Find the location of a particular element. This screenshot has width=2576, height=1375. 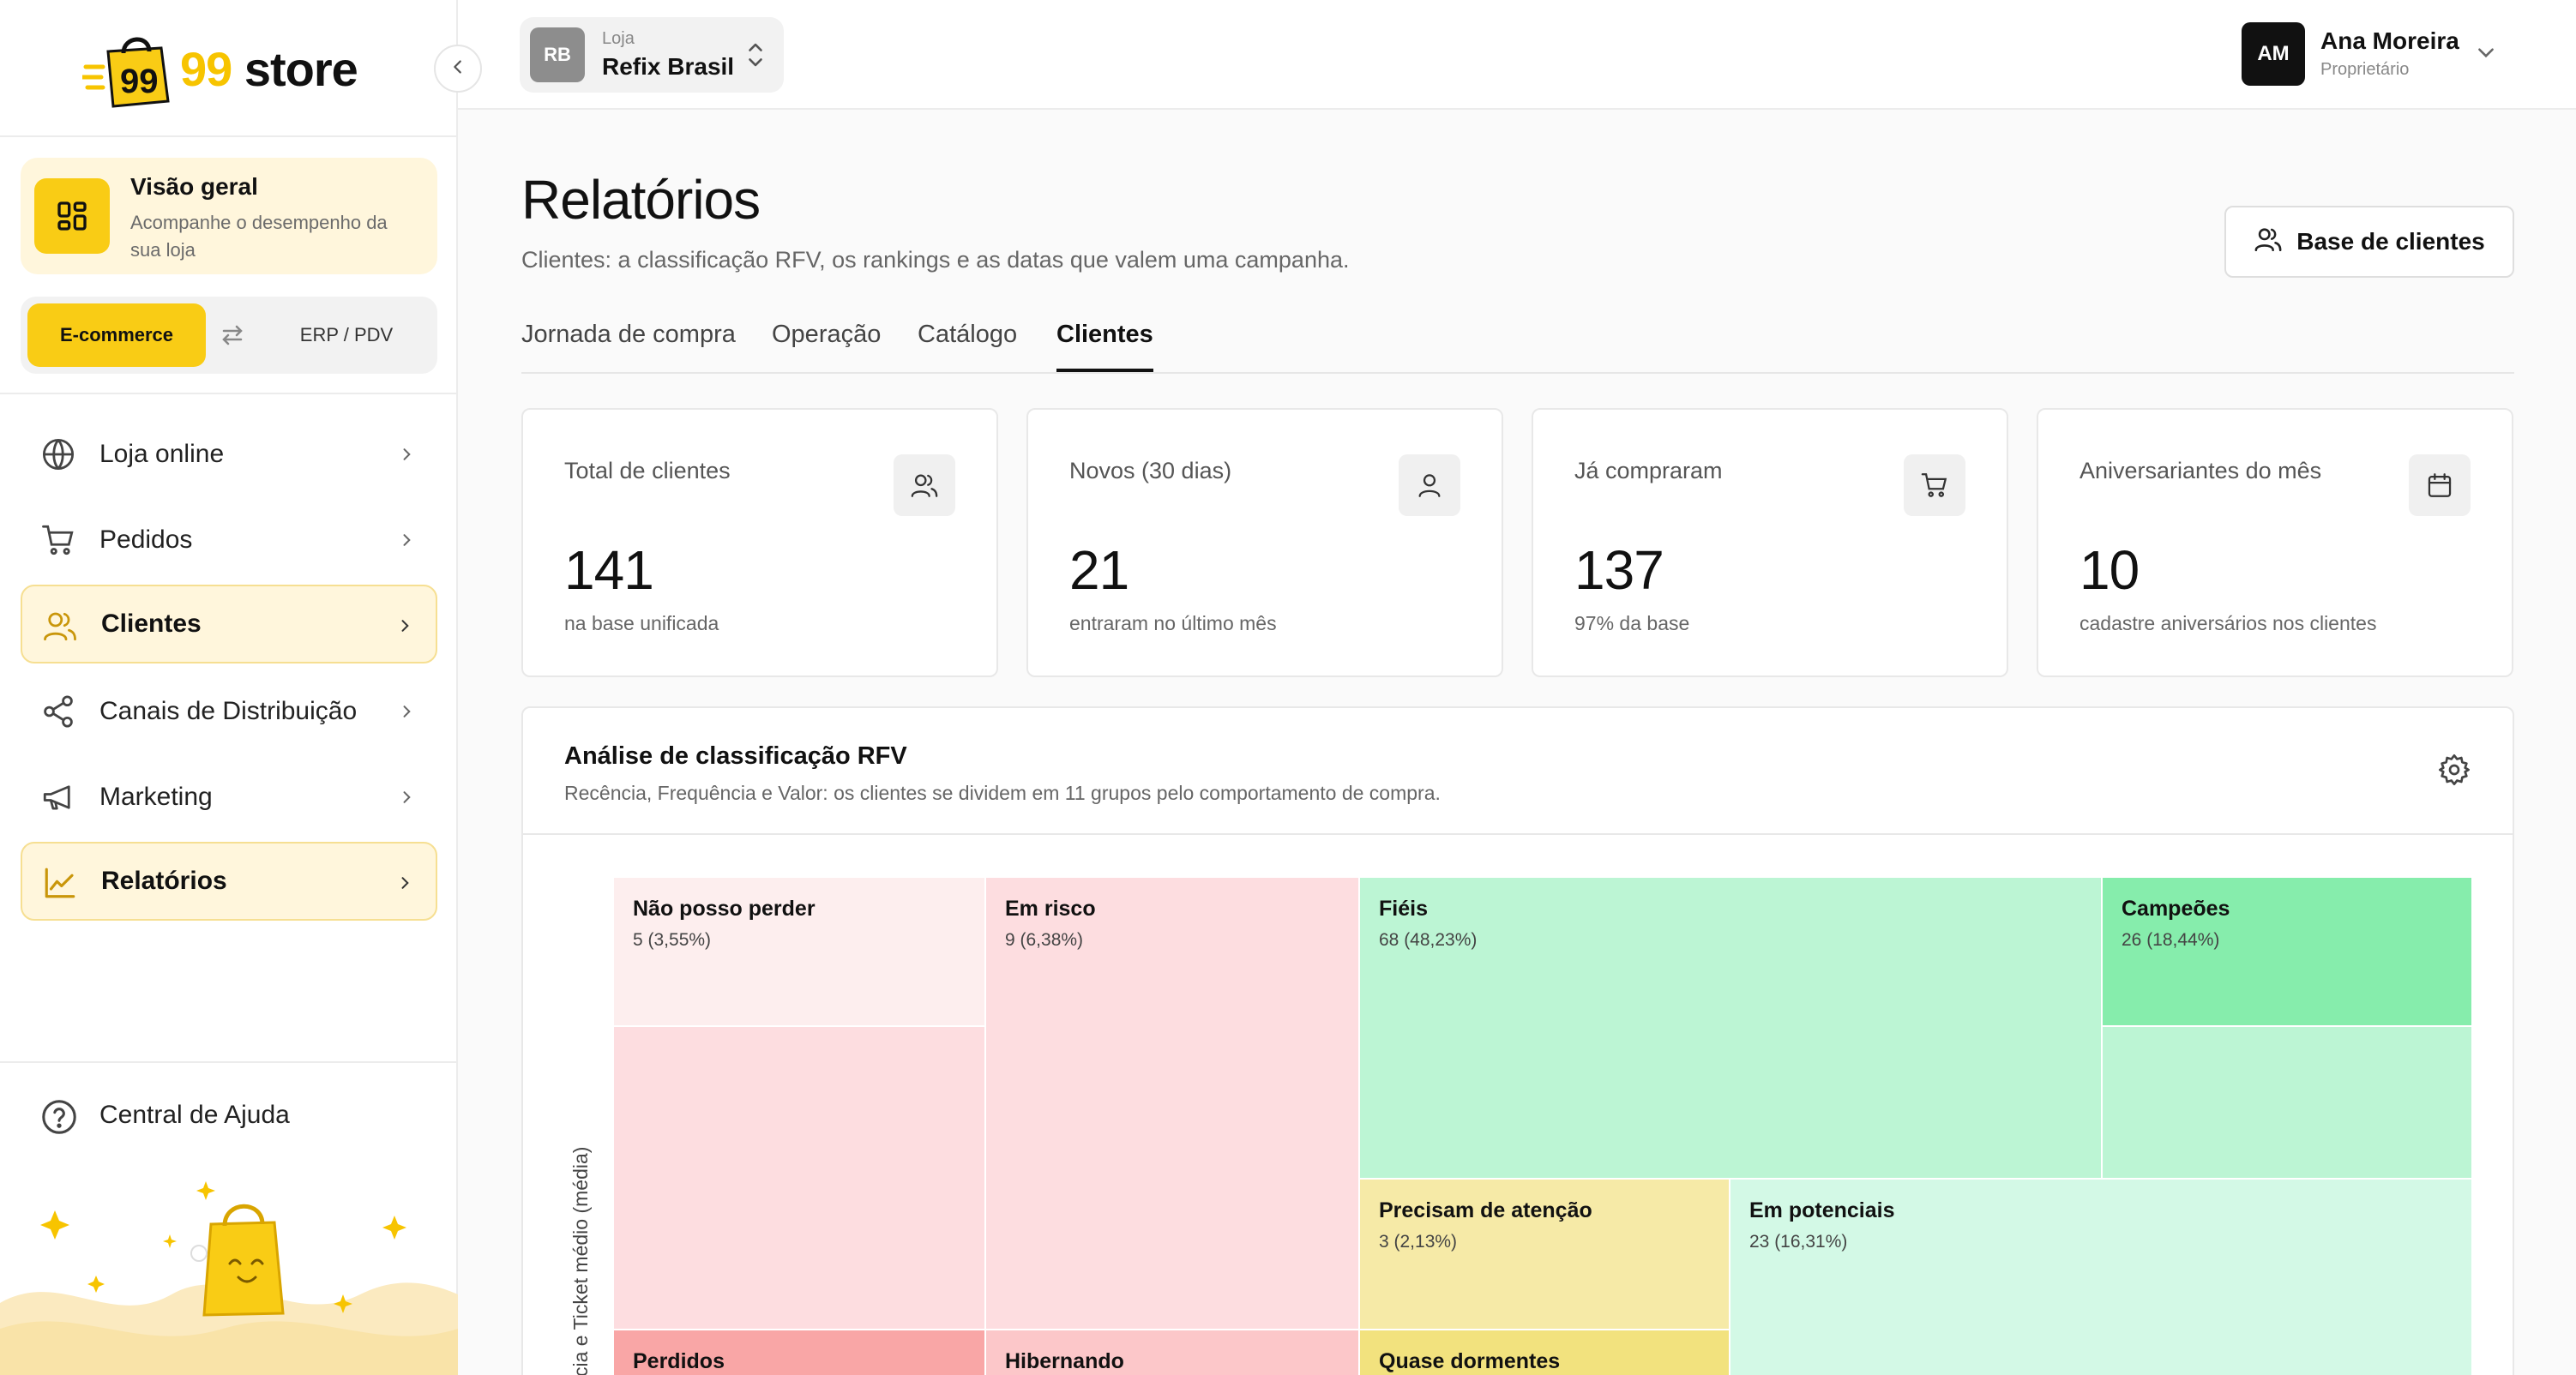

sidebar-item-label: Clientes is located at coordinates (151, 623).